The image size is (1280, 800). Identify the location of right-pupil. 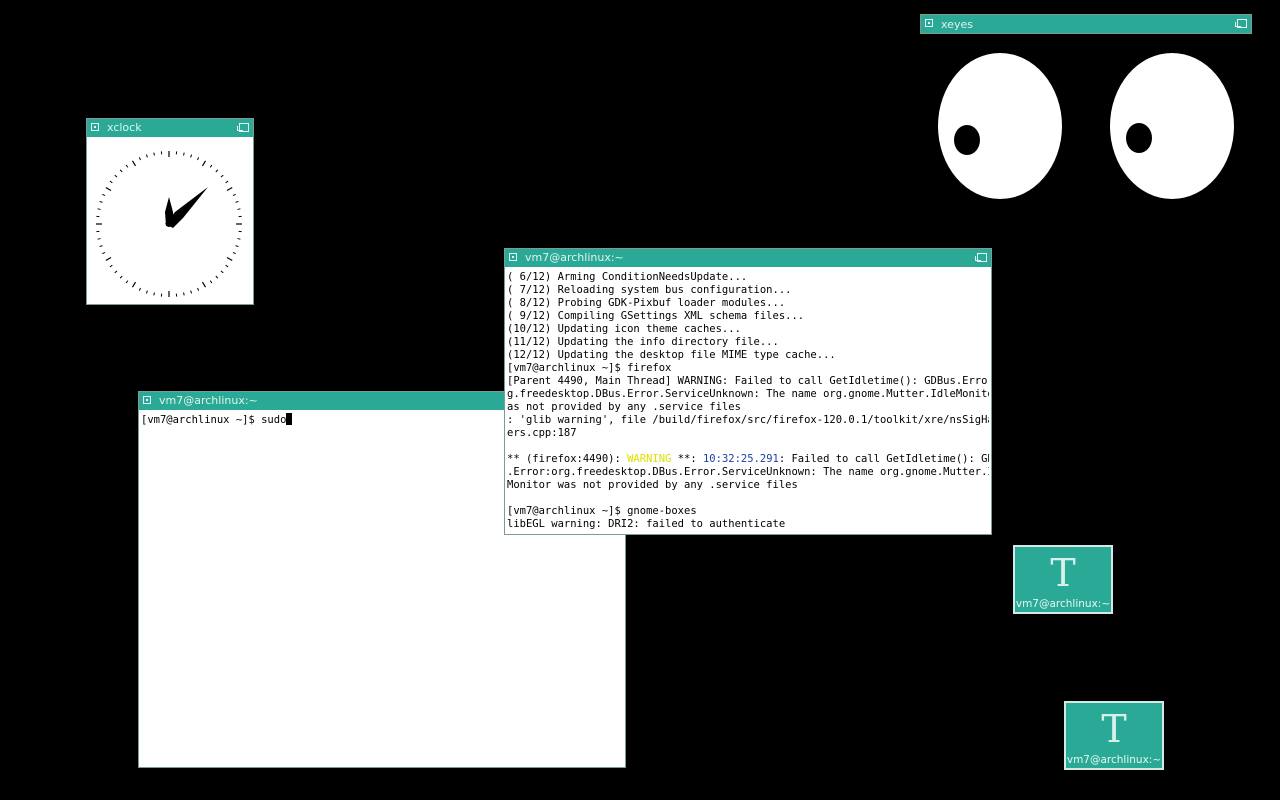
(1139, 138).